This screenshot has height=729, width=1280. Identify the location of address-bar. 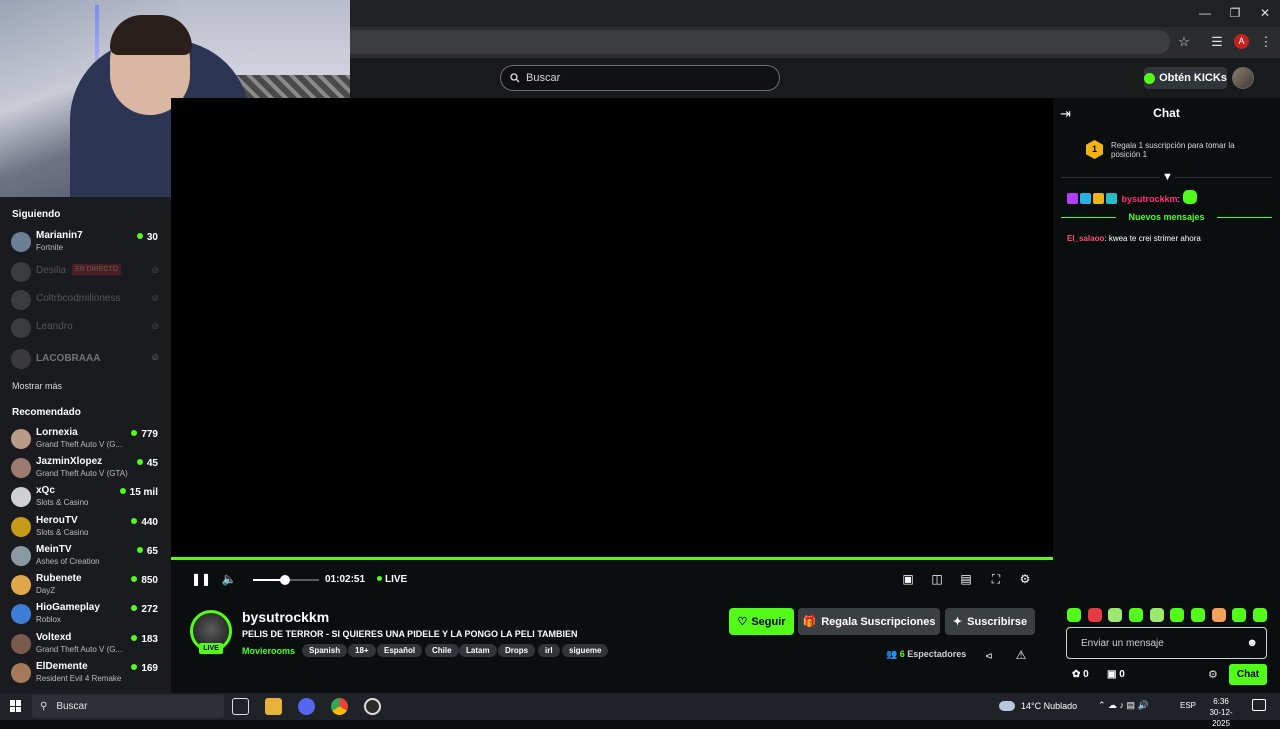
(760, 42).